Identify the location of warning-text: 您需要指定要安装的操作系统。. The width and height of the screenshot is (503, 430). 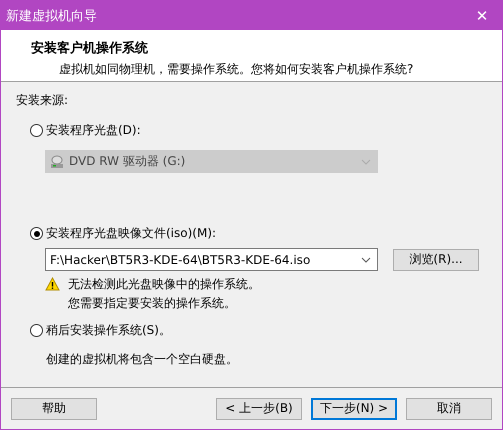
(152, 303).